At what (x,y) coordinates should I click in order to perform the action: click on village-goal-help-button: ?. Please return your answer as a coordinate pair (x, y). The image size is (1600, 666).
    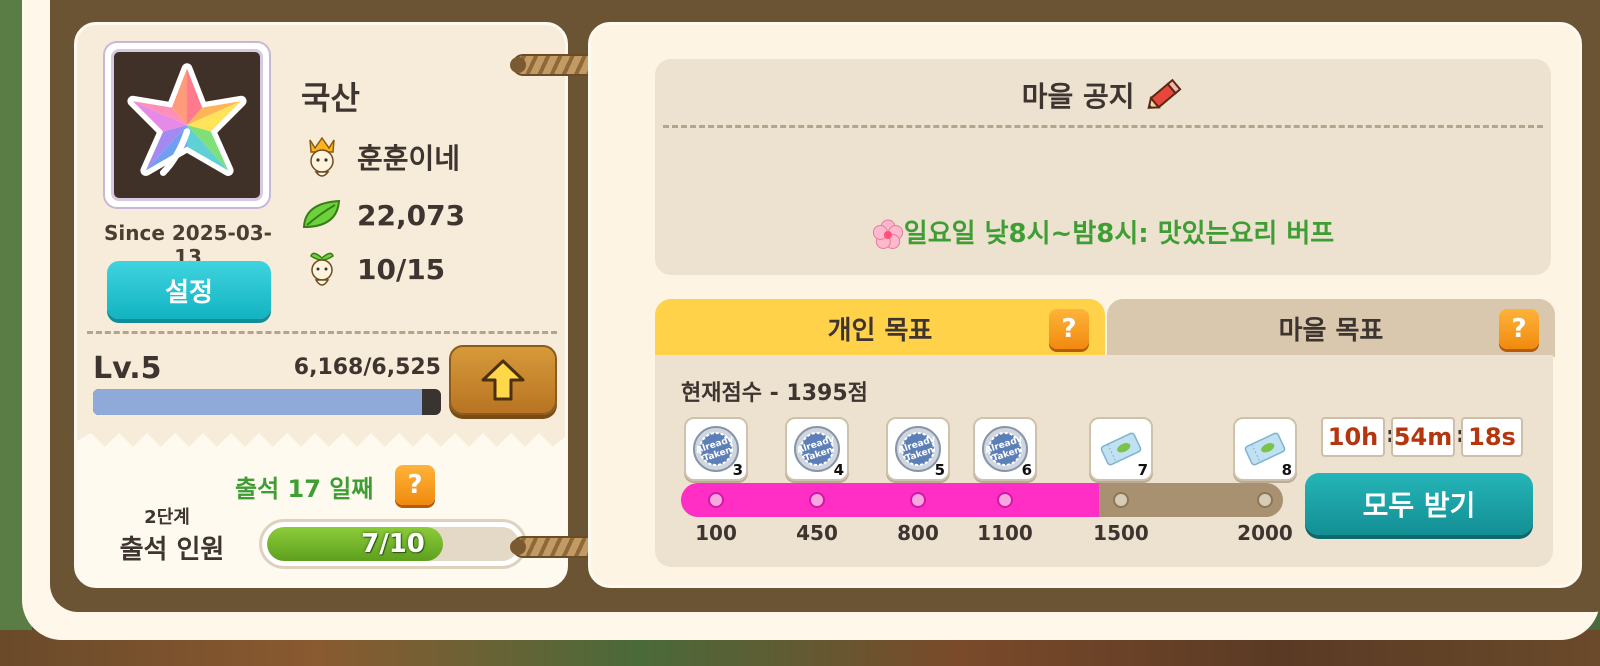
    Looking at the image, I should click on (1519, 329).